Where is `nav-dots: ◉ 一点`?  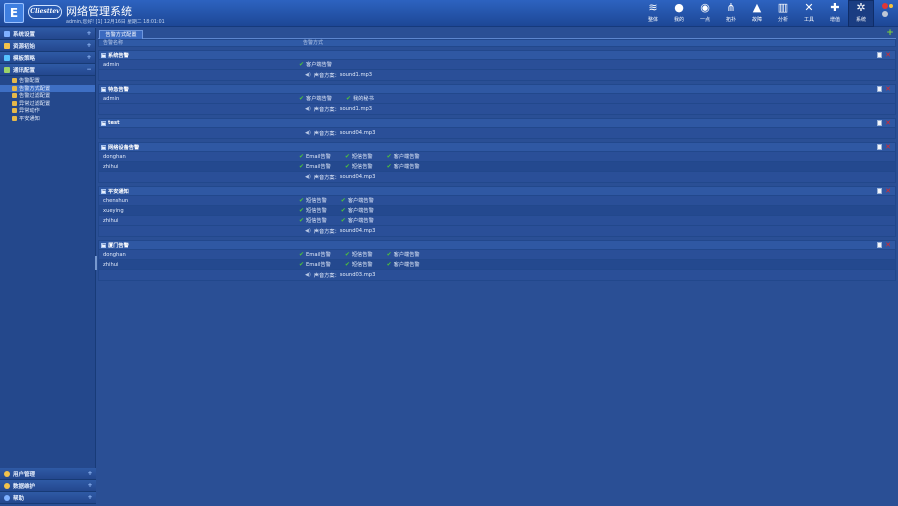 nav-dots: ◉ 一点 is located at coordinates (705, 13).